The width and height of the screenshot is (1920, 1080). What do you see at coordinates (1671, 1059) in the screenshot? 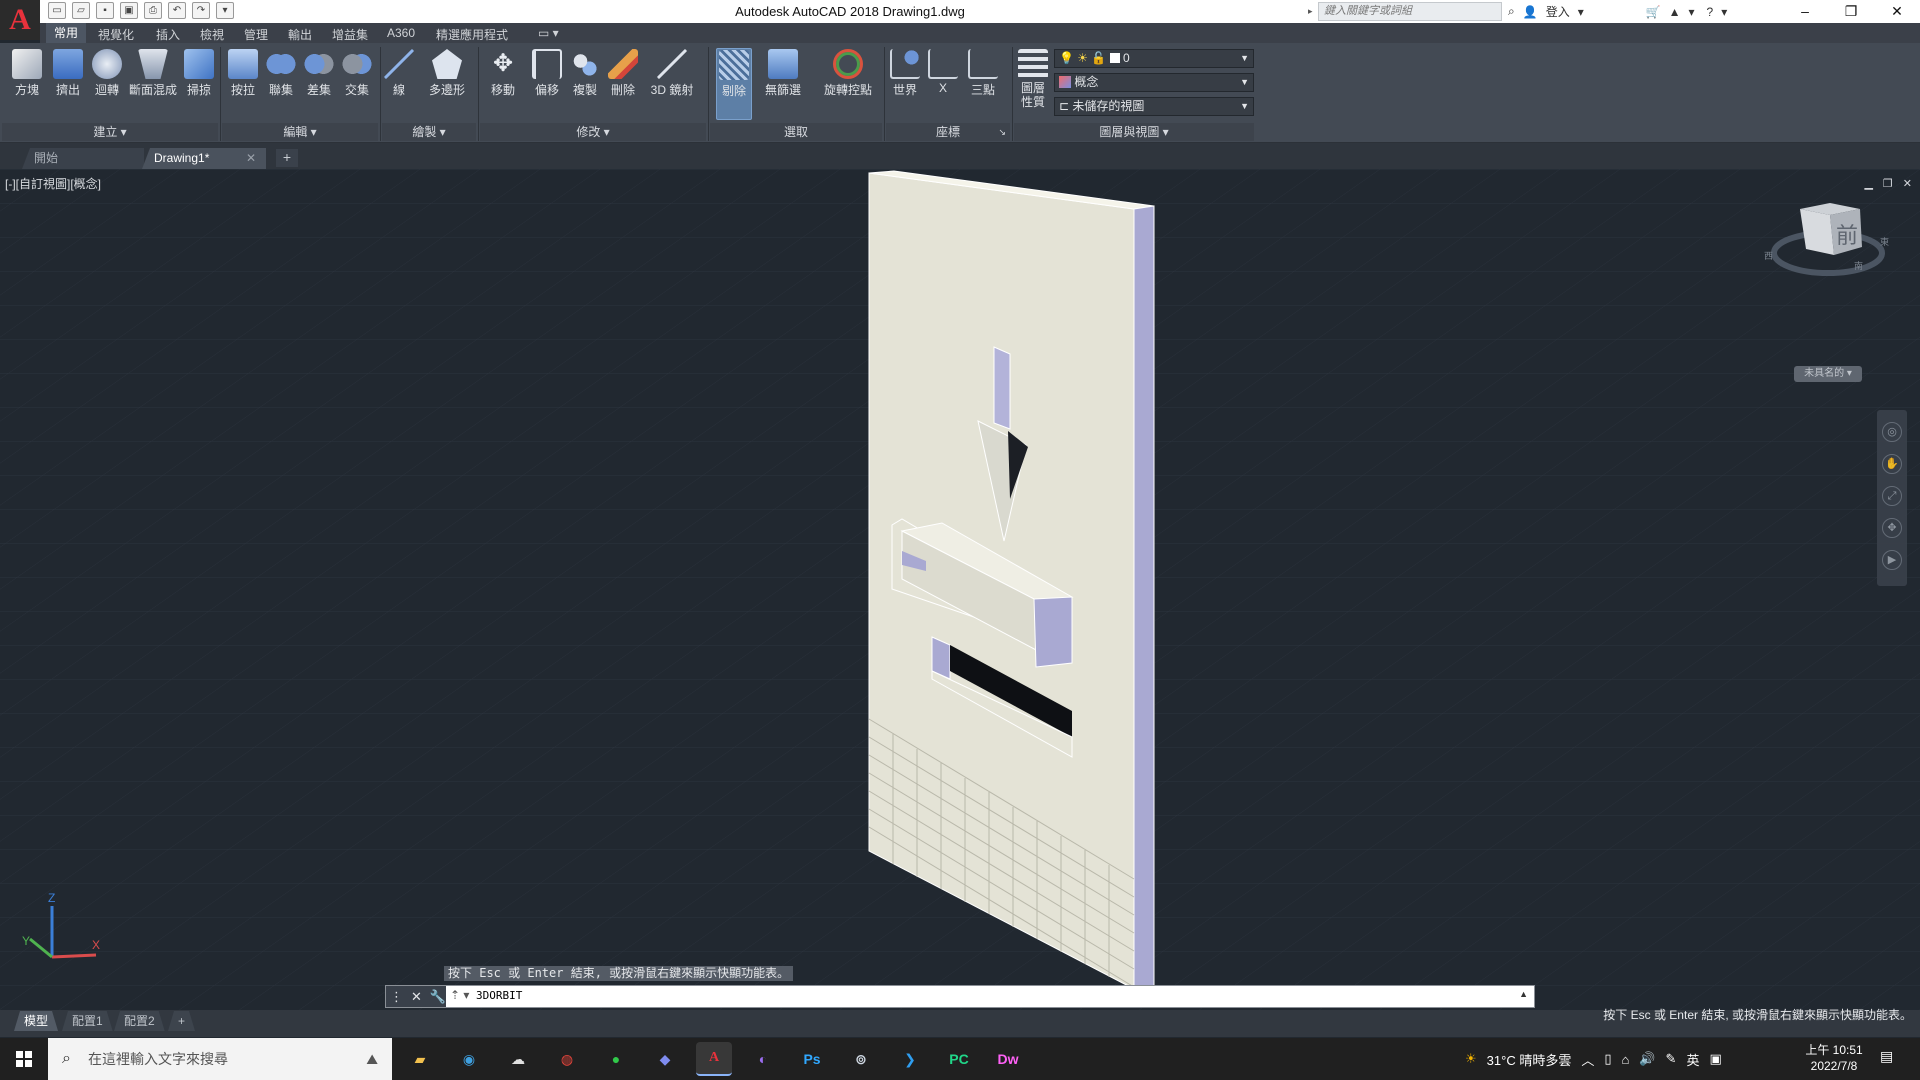
I see `pen-icon: ✎` at bounding box center [1671, 1059].